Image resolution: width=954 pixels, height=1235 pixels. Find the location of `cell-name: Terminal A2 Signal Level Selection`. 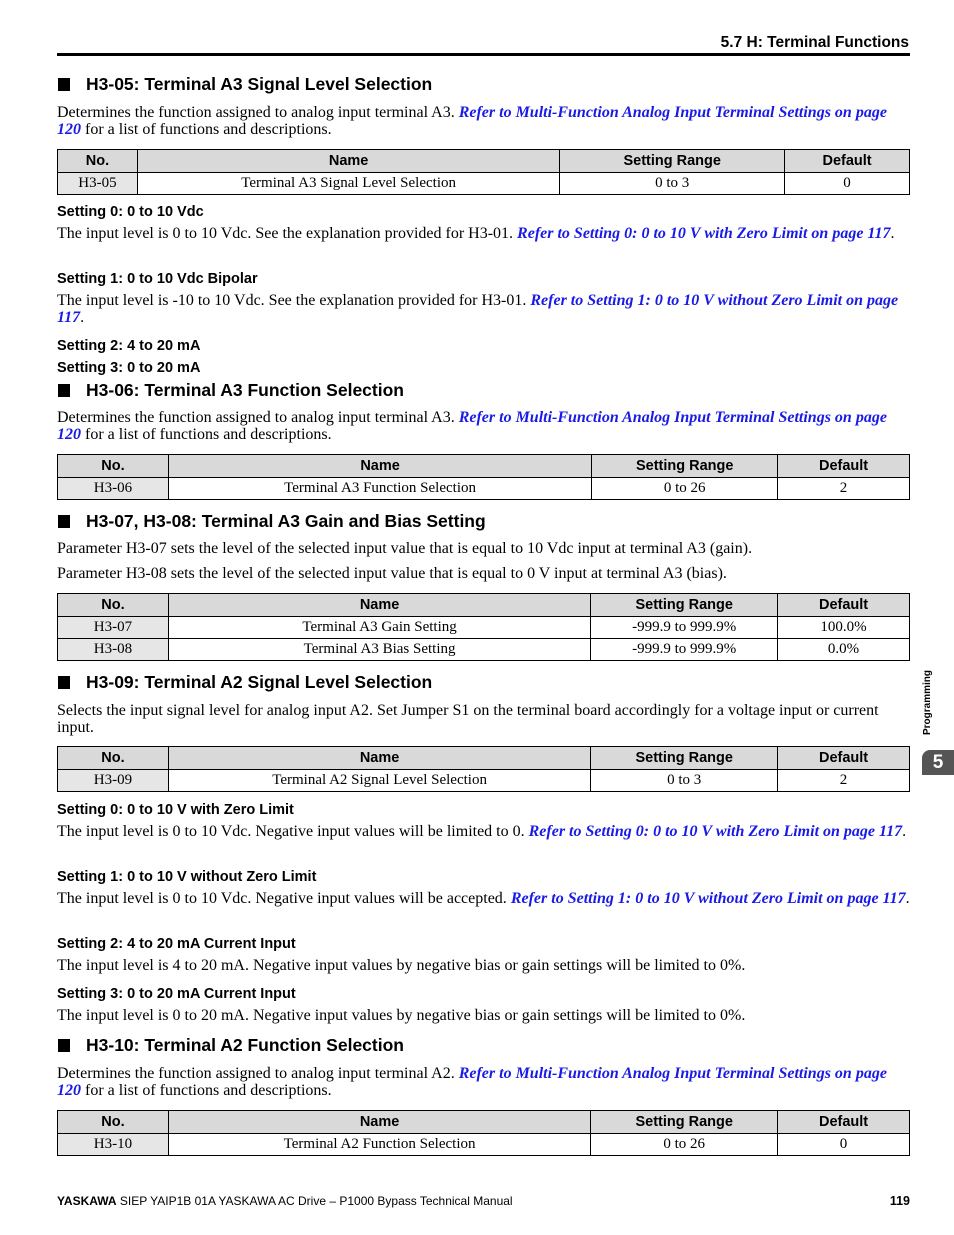

cell-name: Terminal A2 Signal Level Selection is located at coordinates (379, 780).